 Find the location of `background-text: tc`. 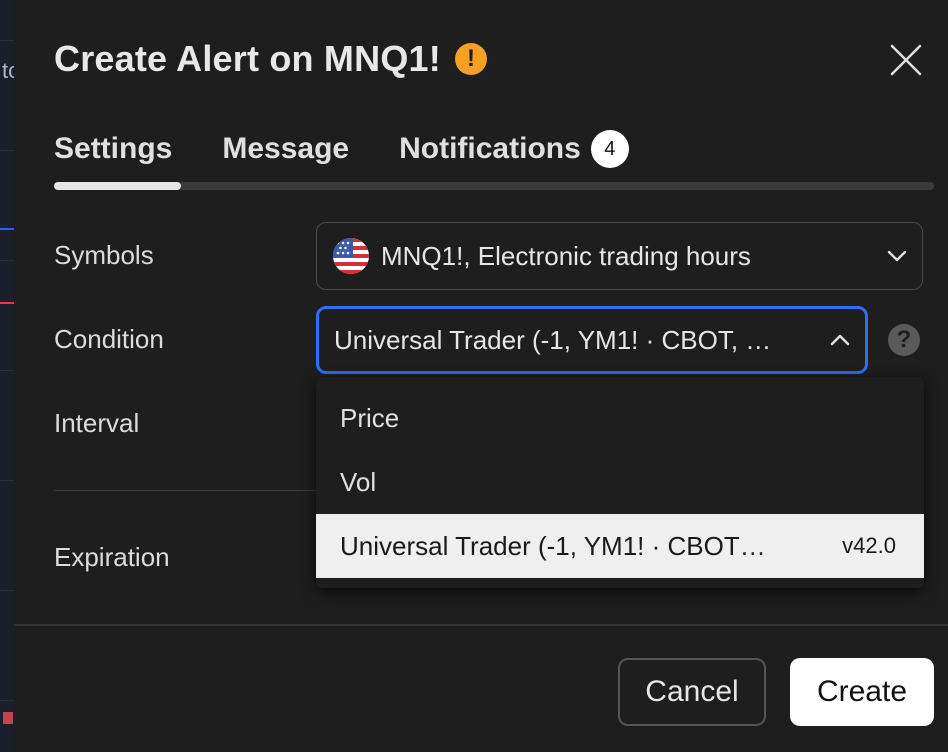

background-text: tc is located at coordinates (8, 70).